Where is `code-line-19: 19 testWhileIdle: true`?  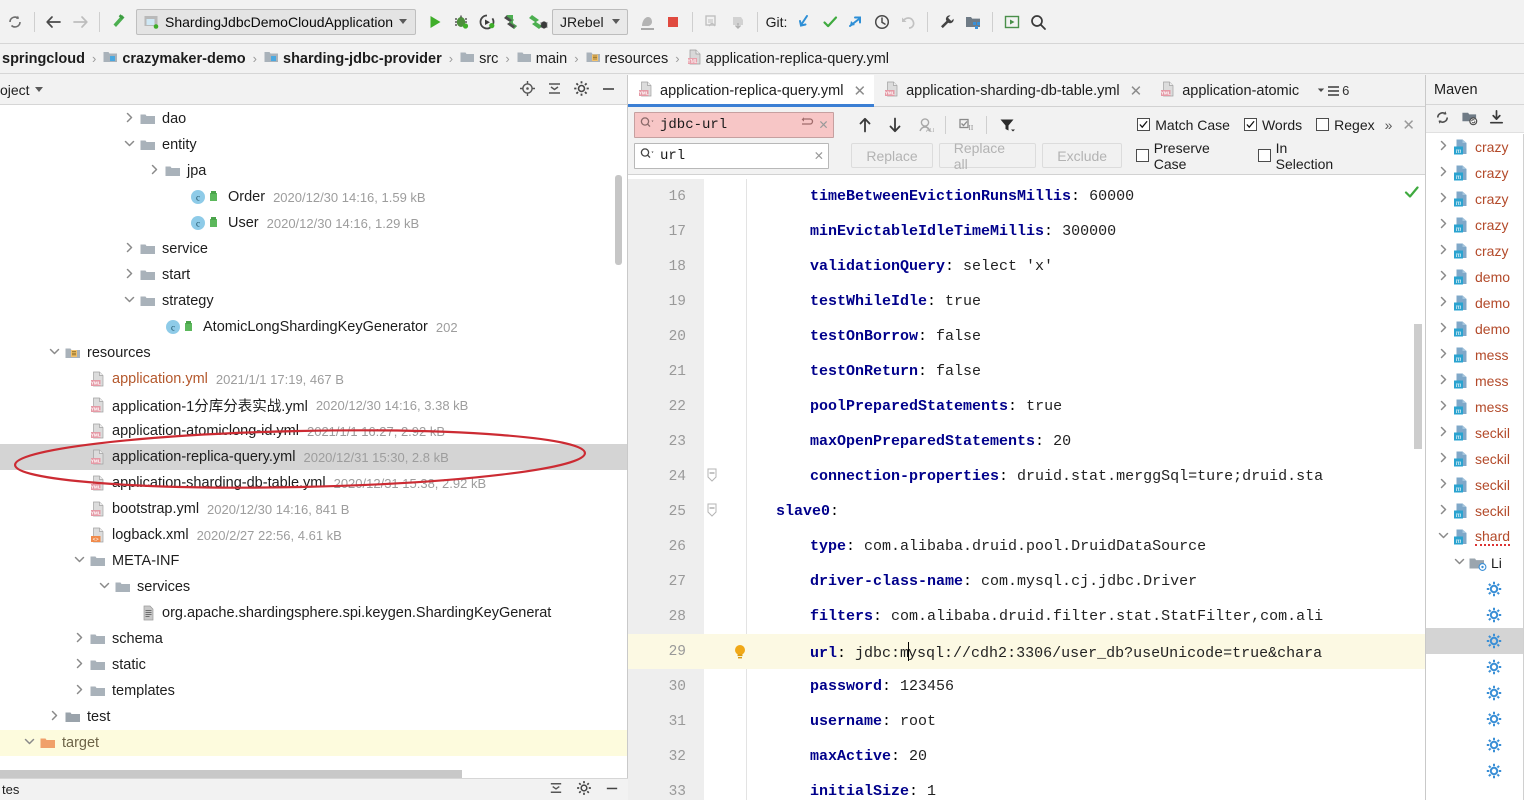 code-line-19: 19 testWhileIdle: true is located at coordinates (1026, 301).